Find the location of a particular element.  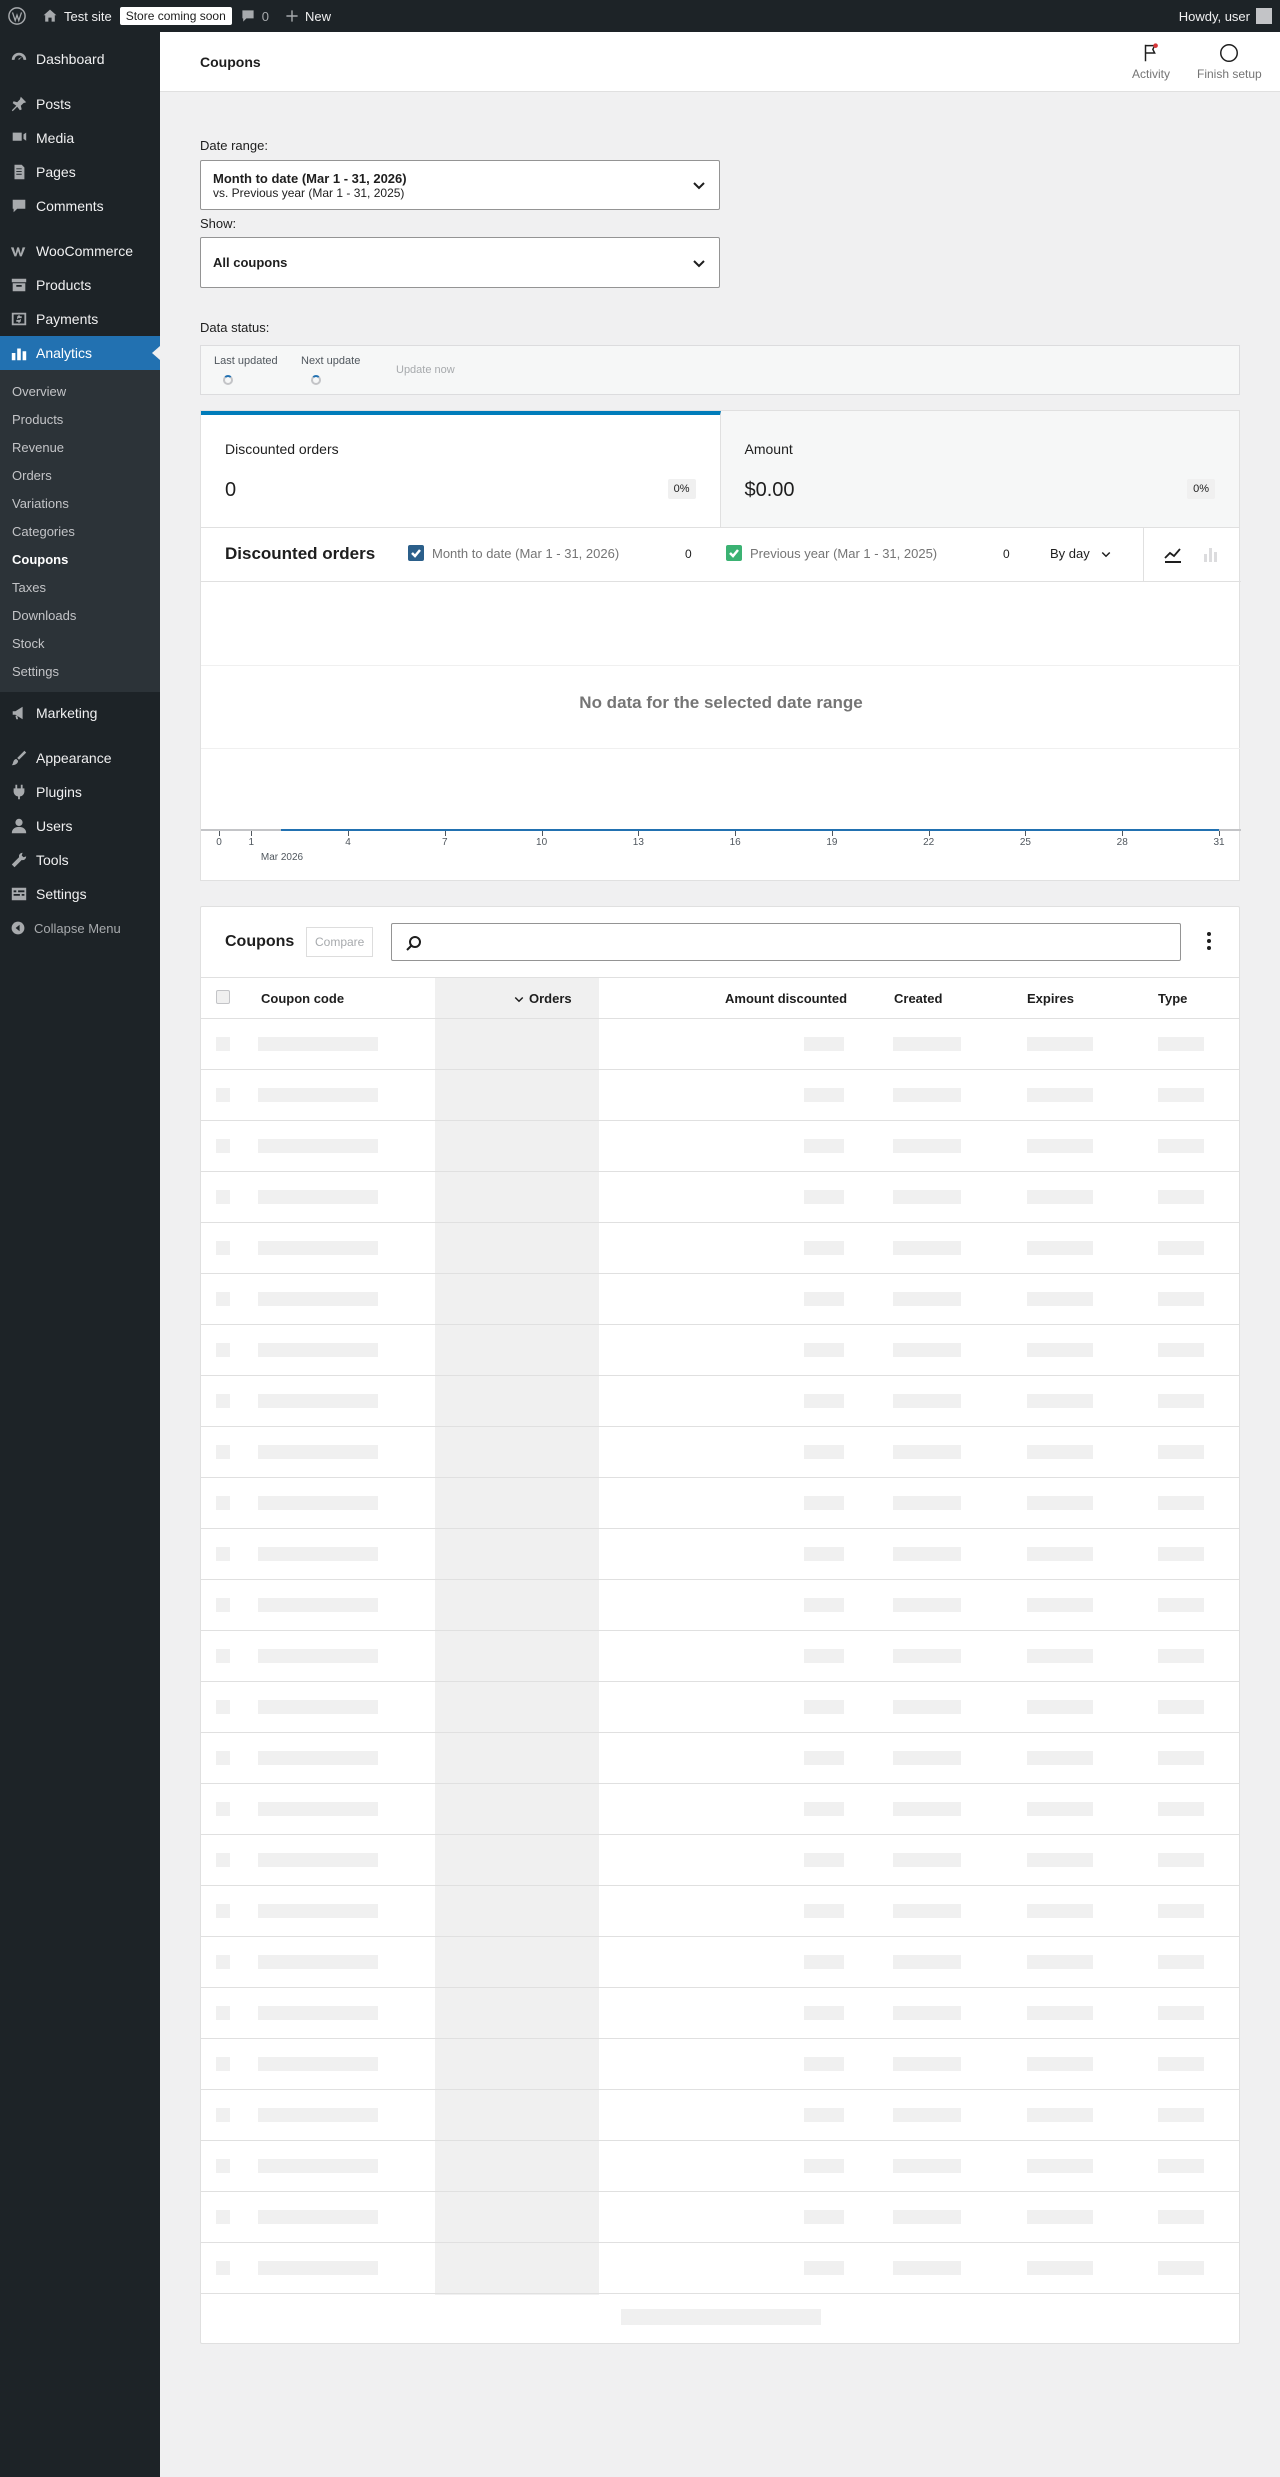

sidebar-item-users: Users is located at coordinates (80, 826).